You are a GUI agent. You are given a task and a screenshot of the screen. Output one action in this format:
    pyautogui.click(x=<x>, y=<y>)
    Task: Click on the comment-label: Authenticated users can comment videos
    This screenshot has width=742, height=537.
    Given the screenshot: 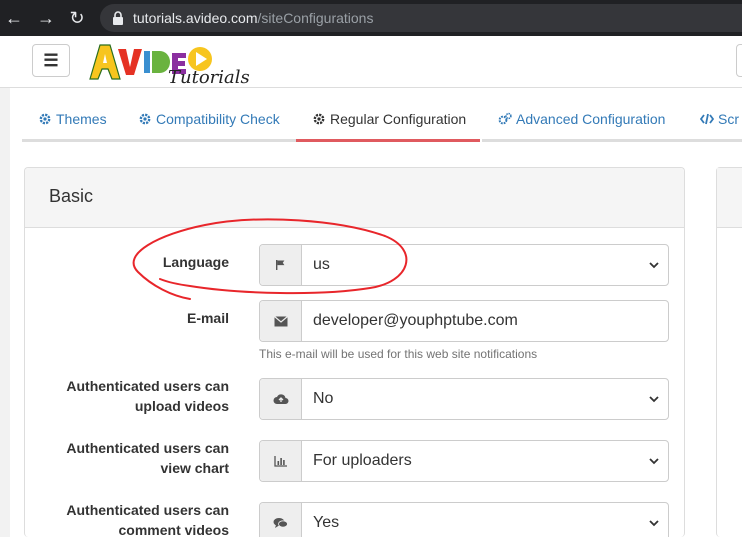 What is the action you would take?
    pyautogui.click(x=137, y=518)
    